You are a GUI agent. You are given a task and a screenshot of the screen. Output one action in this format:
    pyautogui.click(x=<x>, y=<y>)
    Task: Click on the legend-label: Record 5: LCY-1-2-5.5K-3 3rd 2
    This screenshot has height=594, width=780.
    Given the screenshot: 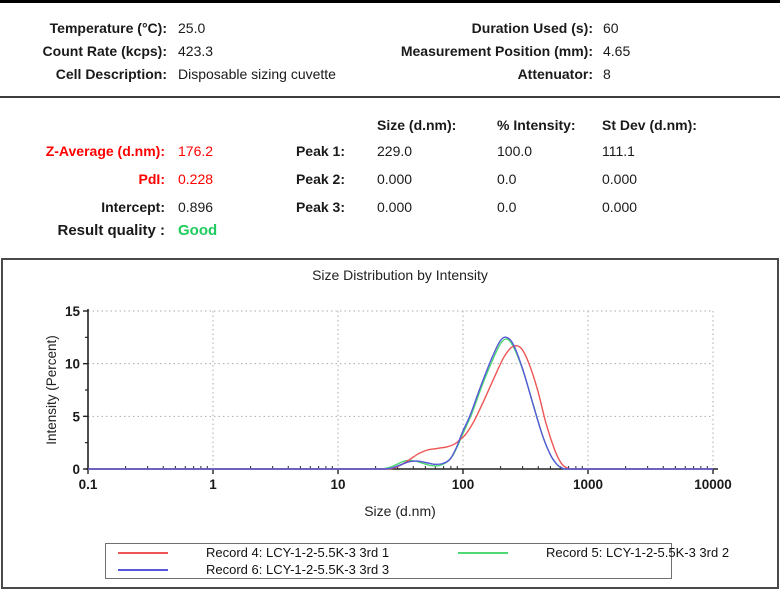 What is the action you would take?
    pyautogui.click(x=638, y=552)
    